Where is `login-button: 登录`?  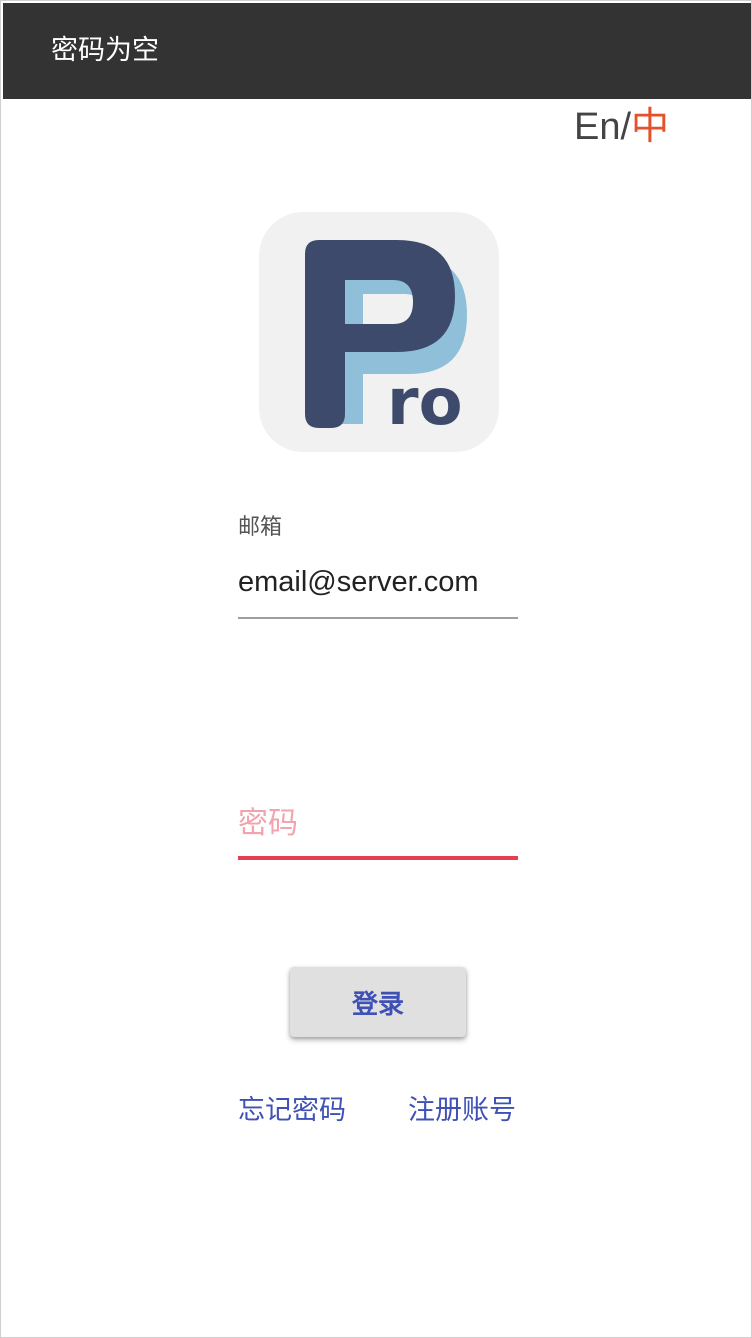 login-button: 登录 is located at coordinates (378, 1002).